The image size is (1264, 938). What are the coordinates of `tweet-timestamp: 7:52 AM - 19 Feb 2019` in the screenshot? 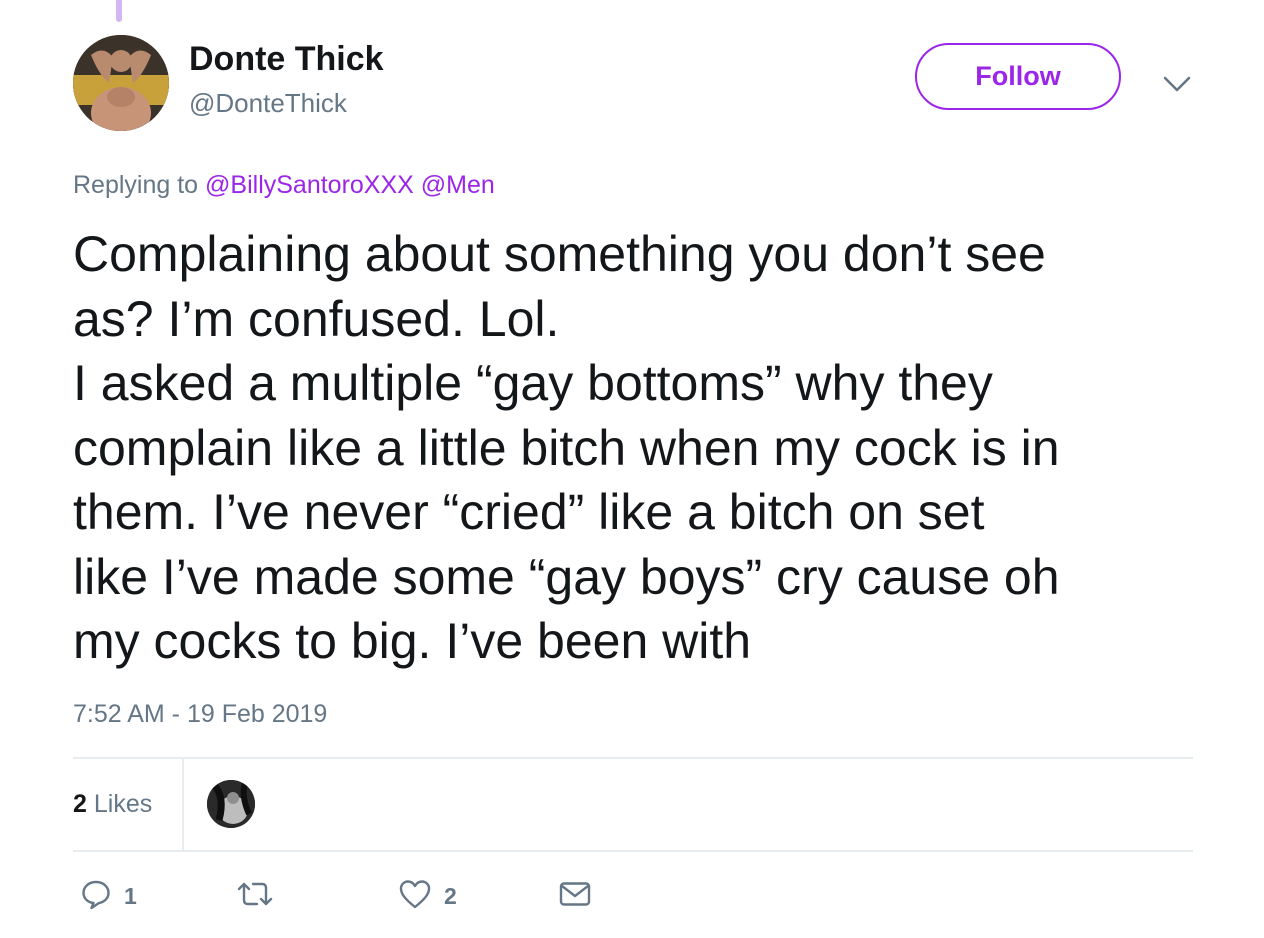 It's located at (200, 714).